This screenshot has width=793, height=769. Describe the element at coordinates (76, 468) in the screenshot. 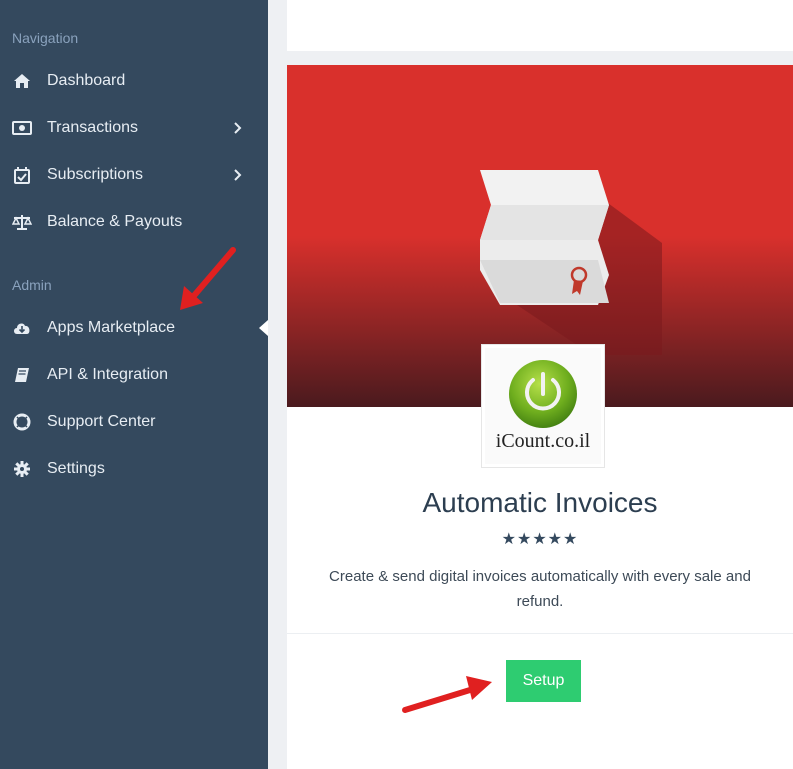

I see `sidebar-item-label: Settings` at that location.